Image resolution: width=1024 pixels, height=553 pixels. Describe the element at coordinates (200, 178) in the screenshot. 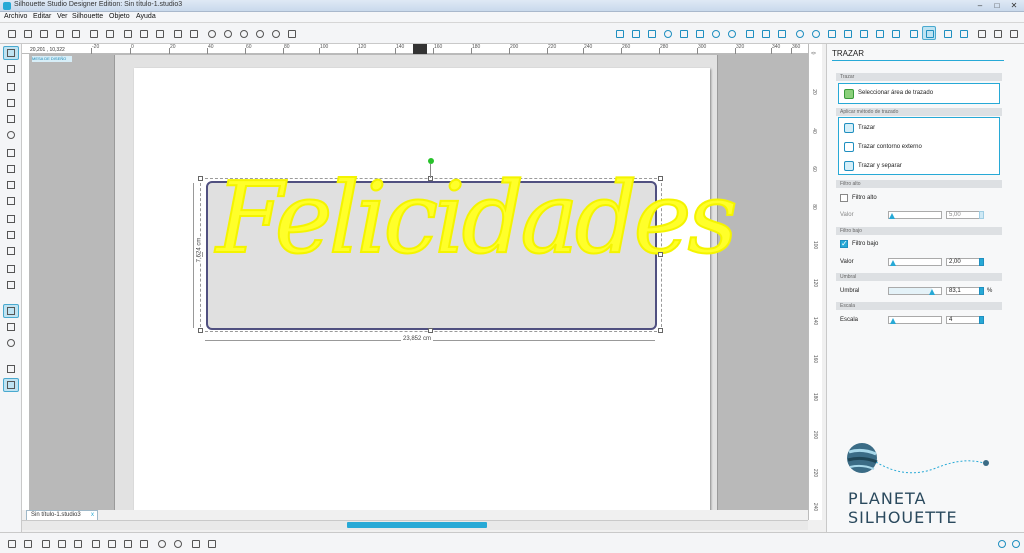

I see `resize-handle-nw` at that location.